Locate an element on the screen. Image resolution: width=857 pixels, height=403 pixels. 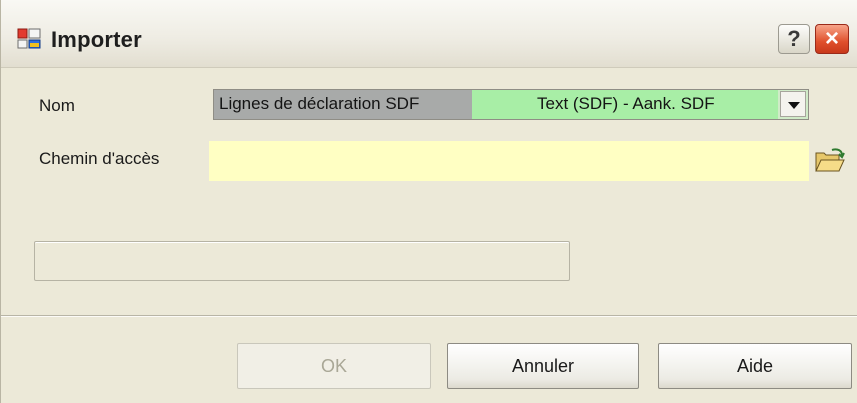
button-area-divider is located at coordinates (429, 316).